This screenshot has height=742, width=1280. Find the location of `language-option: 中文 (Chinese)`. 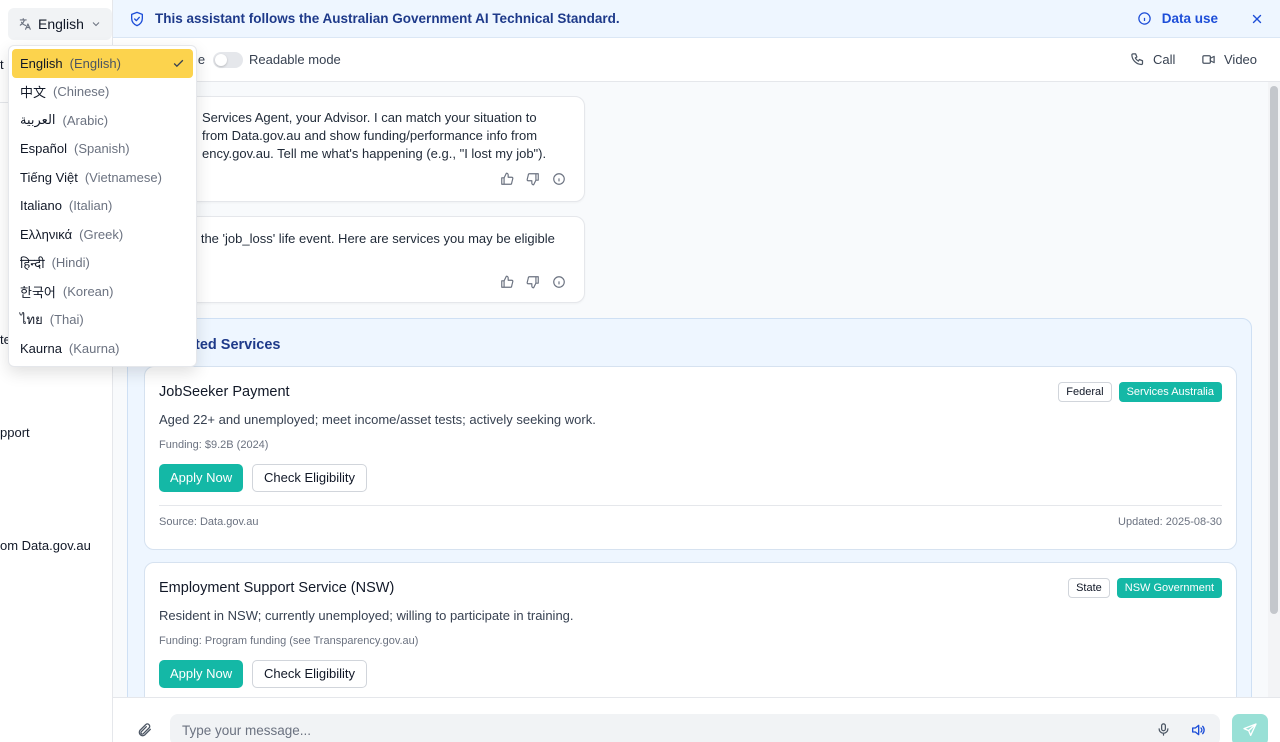

language-option: 中文 (Chinese) is located at coordinates (102, 92).